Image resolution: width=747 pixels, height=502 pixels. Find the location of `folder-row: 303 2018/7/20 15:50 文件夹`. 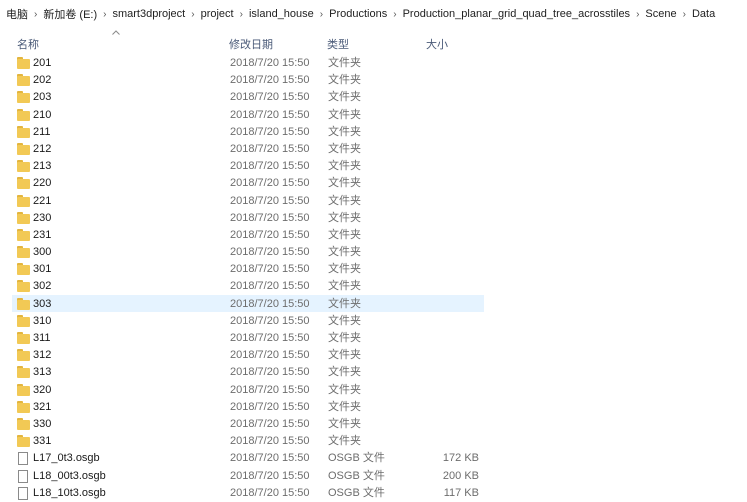

folder-row: 303 2018/7/20 15:50 文件夹 is located at coordinates (248, 303).